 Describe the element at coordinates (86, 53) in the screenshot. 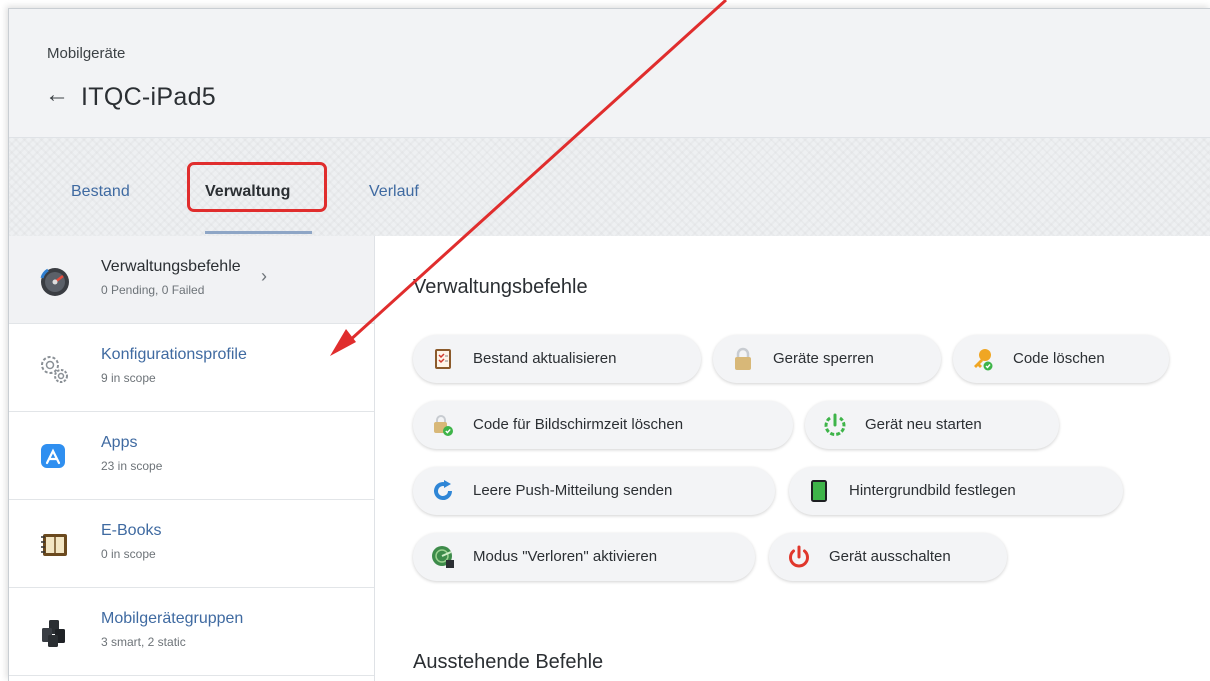

I see `breadcrumb: Mobilgeräte` at that location.